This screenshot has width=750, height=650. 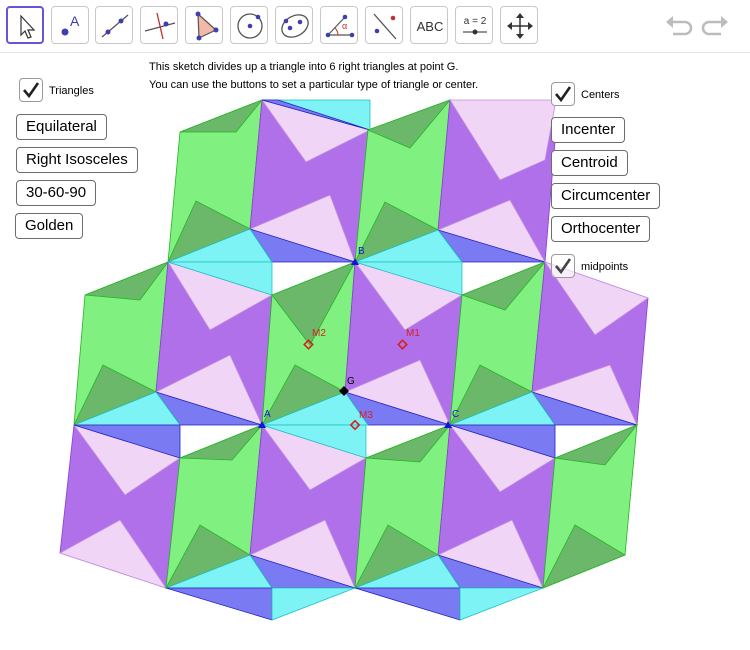 What do you see at coordinates (77, 160) in the screenshot?
I see `right-isosceles-button: Right Isosceles` at bounding box center [77, 160].